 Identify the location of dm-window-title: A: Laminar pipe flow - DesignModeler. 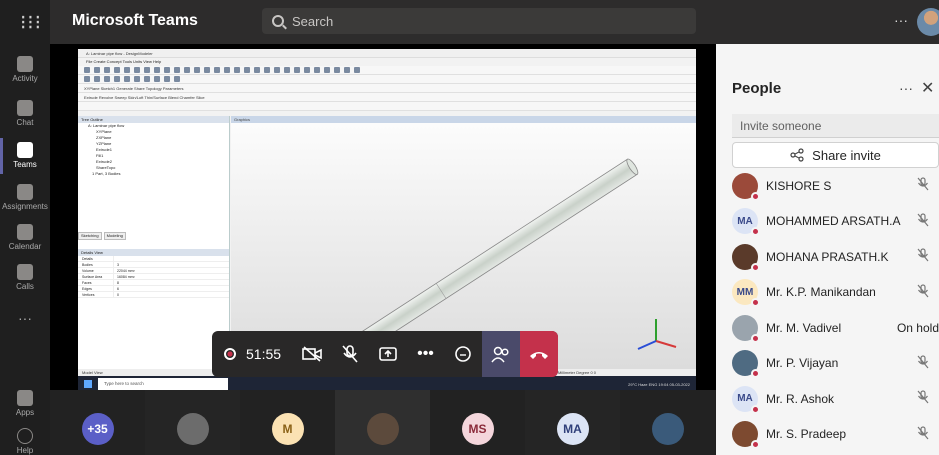
(387, 53).